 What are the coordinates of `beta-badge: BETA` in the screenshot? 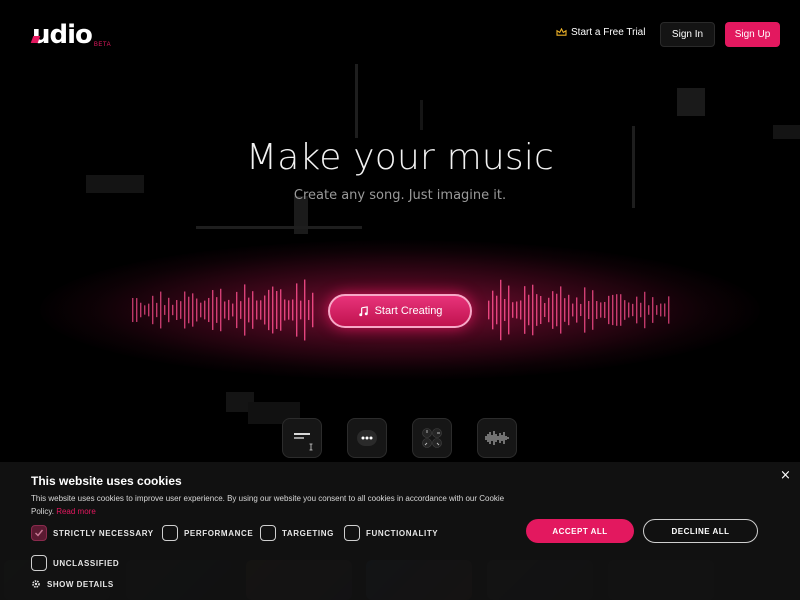 It's located at (102, 45).